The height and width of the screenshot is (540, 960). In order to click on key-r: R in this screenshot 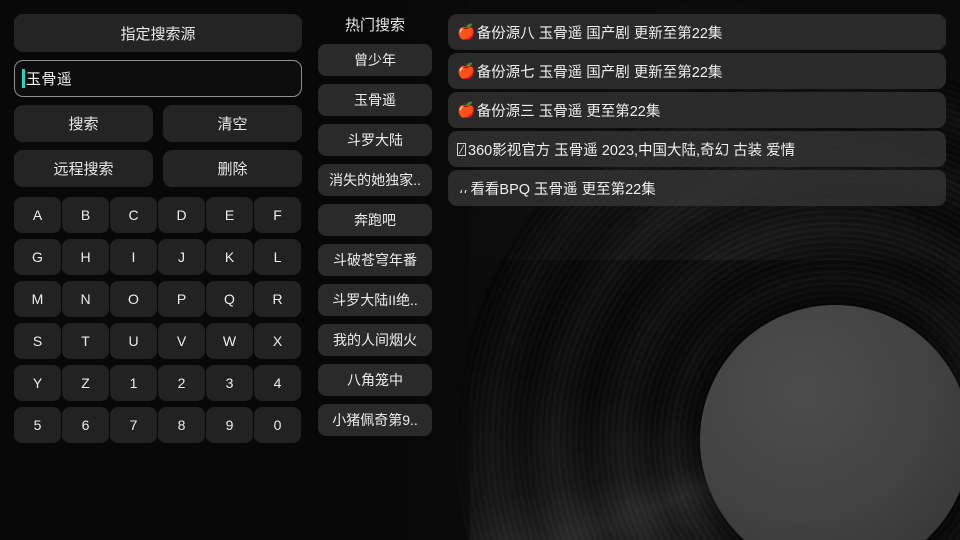, I will do `click(277, 299)`.